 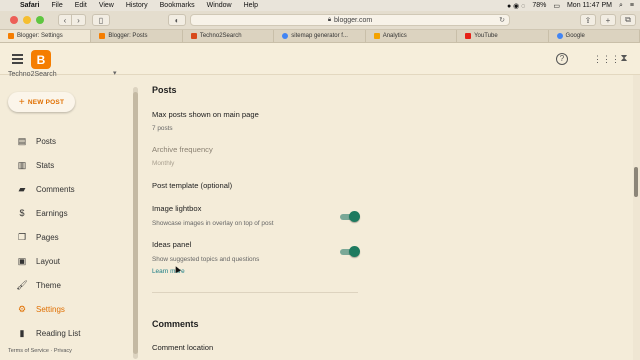 What do you see at coordinates (412, 36) in the screenshot?
I see `tab-analytics: Analytics` at bounding box center [412, 36].